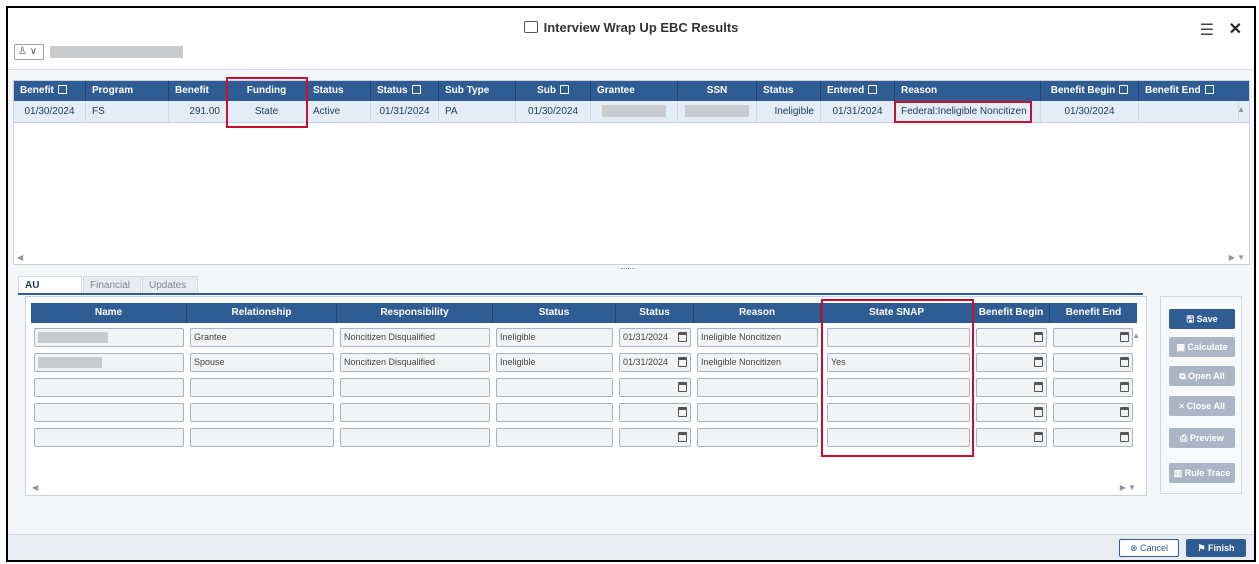 The image size is (1259, 564). I want to click on user-dropdown: ♙ ∨, so click(29, 52).